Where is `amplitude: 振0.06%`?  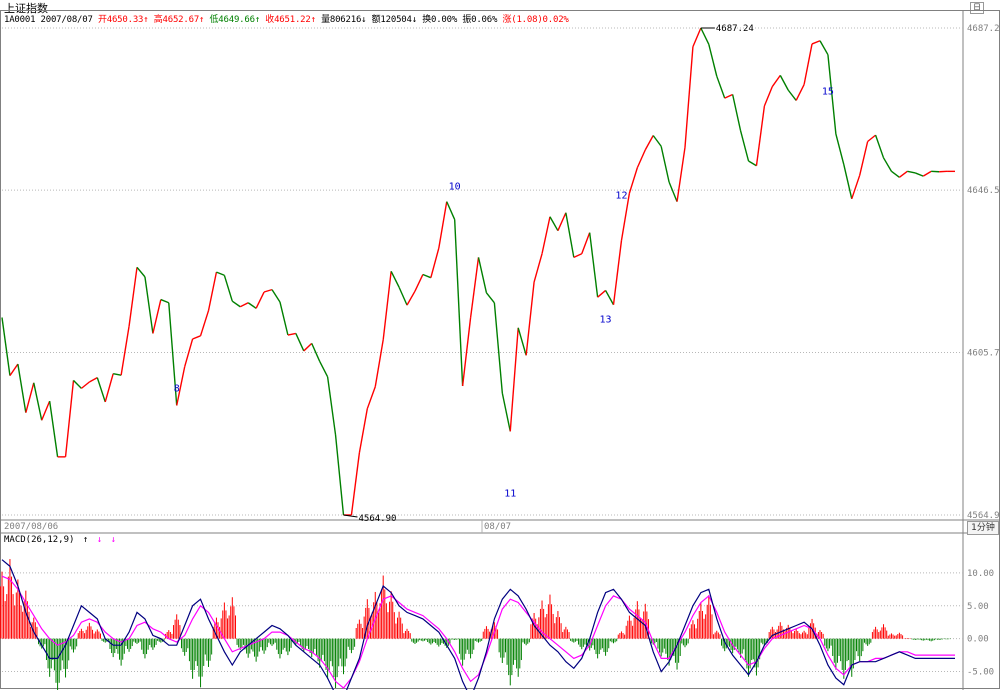 amplitude: 振0.06% is located at coordinates (480, 20).